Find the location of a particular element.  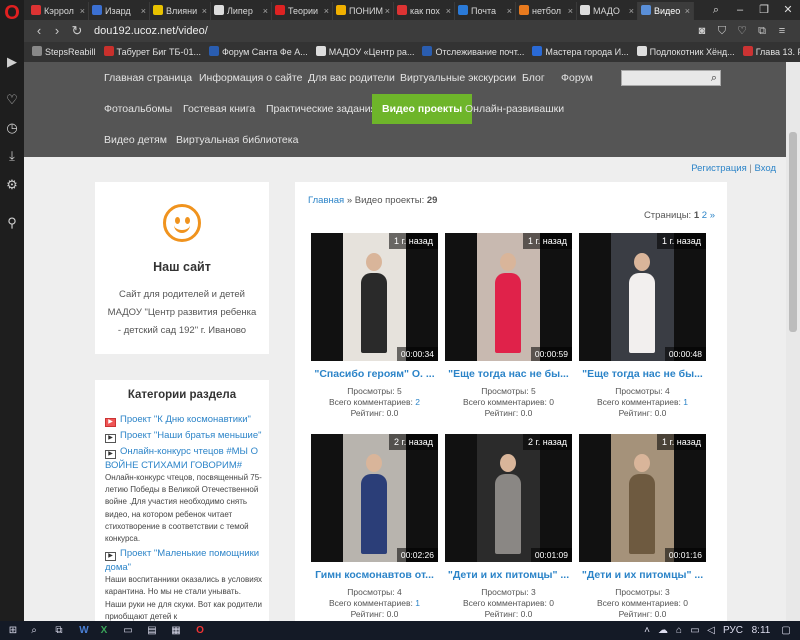

video-thumbnail: 1 г. назад 00:00:48 is located at coordinates (642, 297).